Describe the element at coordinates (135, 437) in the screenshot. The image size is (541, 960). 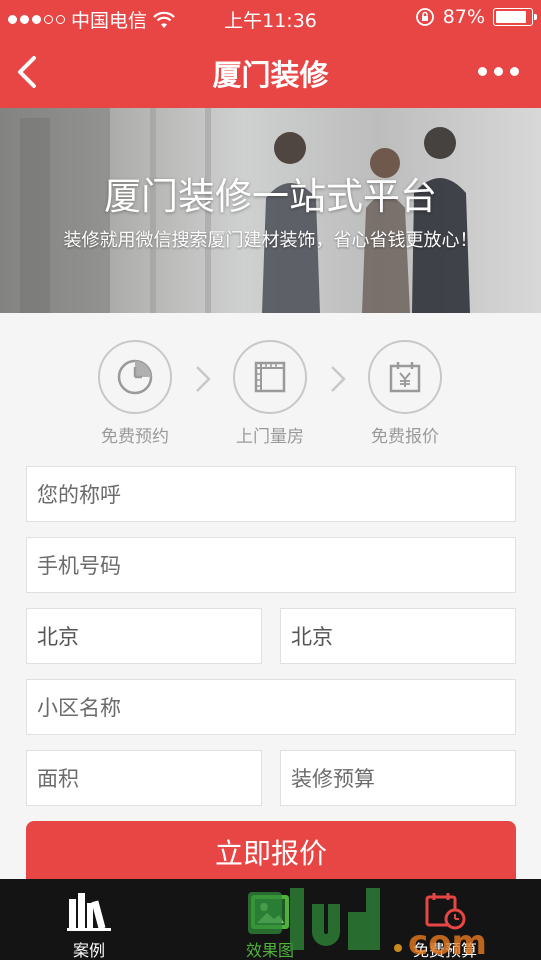
I see `step-label: 免费预约` at that location.